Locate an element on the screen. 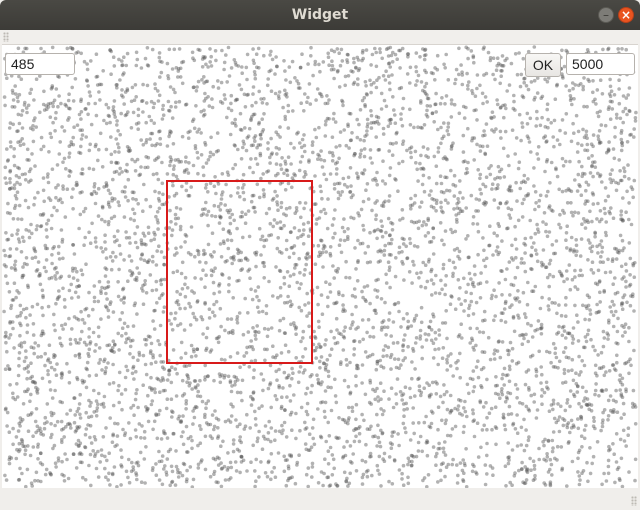 The width and height of the screenshot is (640, 510). minimize-icon: – is located at coordinates (606, 15).